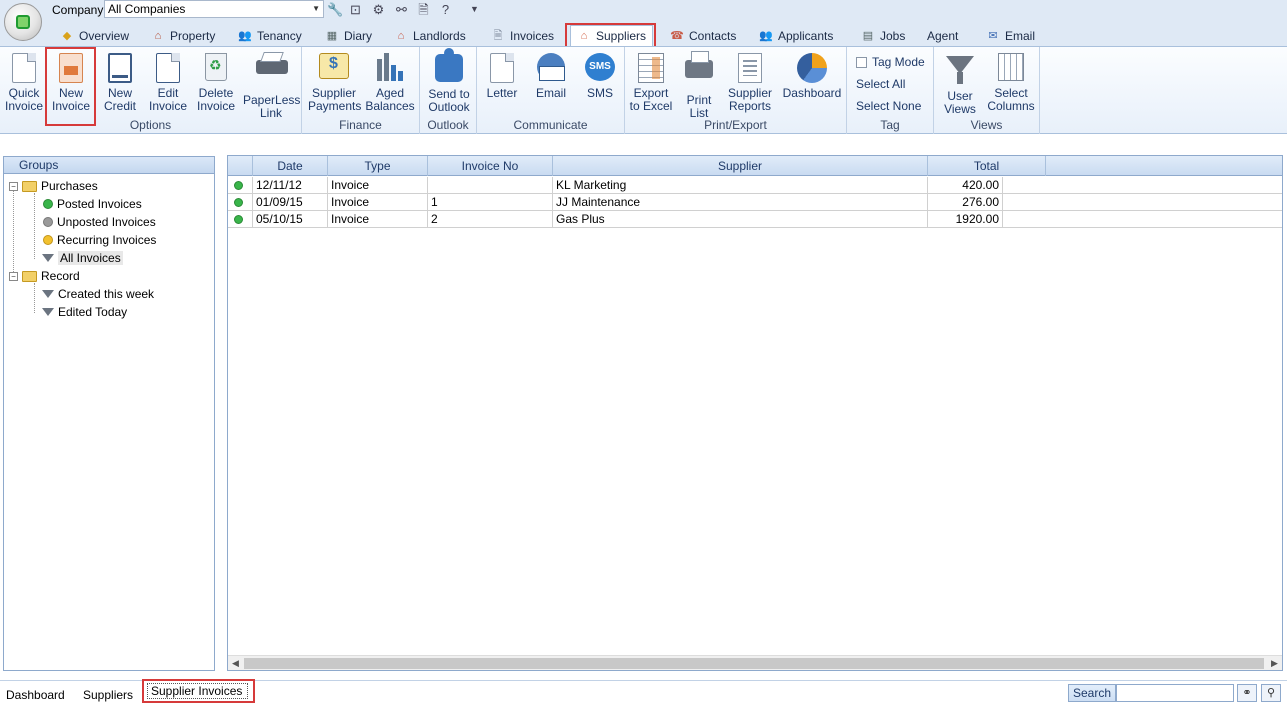 This screenshot has height=704, width=1287. I want to click on network-icon: ⚯, so click(401, 9).